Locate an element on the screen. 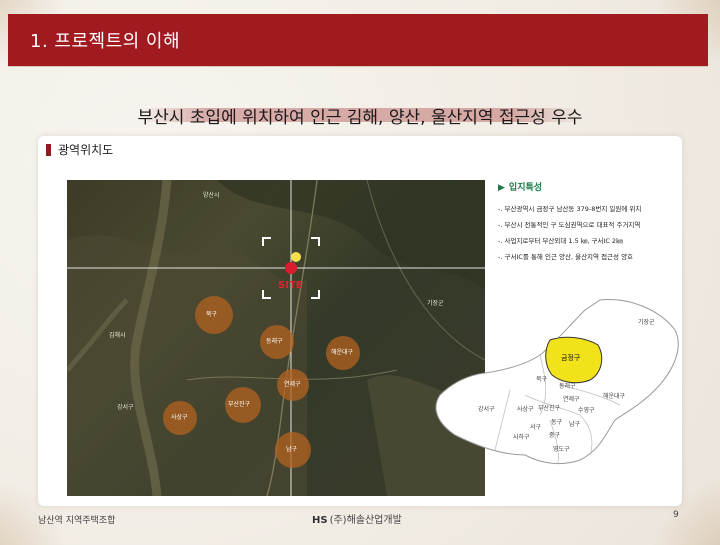 This screenshot has width=720, height=545. footer-company: HS (주)해솔산업개발 is located at coordinates (357, 518).